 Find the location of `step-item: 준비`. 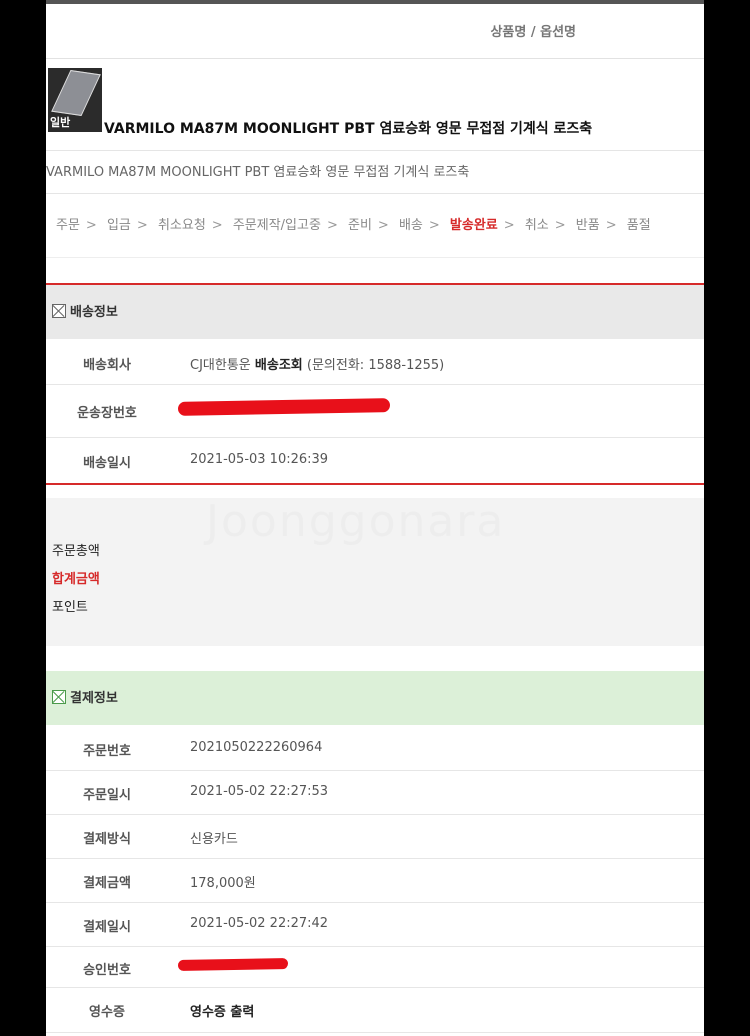

step-item: 준비 is located at coordinates (359, 225).